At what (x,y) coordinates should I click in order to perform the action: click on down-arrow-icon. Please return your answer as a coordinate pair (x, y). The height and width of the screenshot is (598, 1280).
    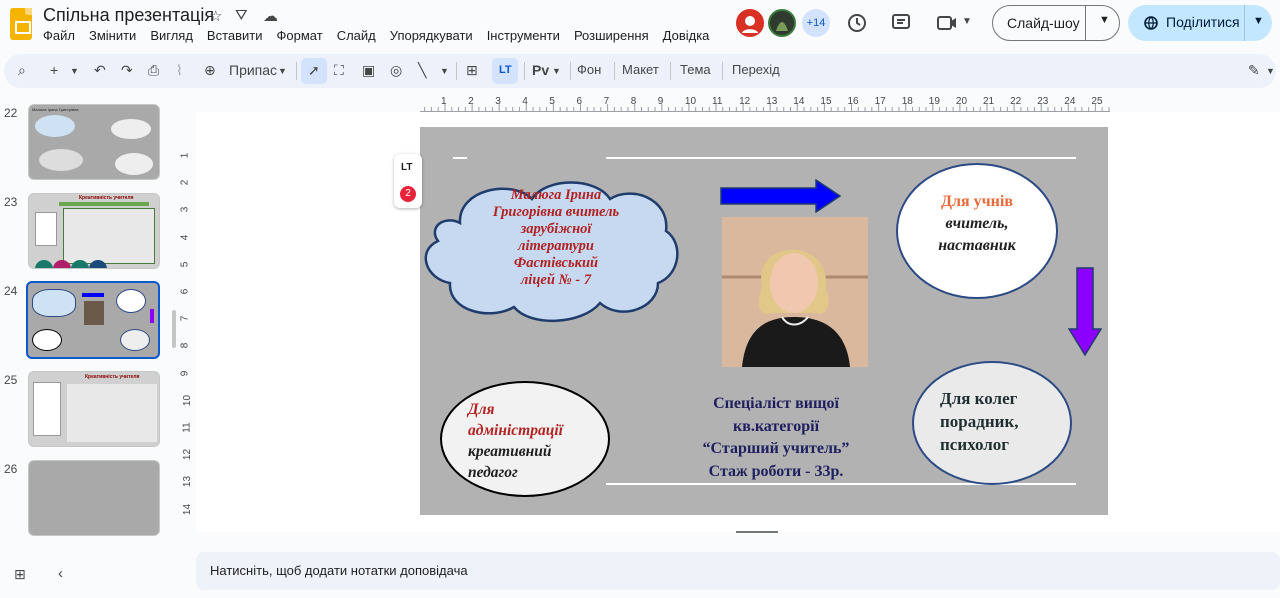
    Looking at the image, I should click on (1085, 312).